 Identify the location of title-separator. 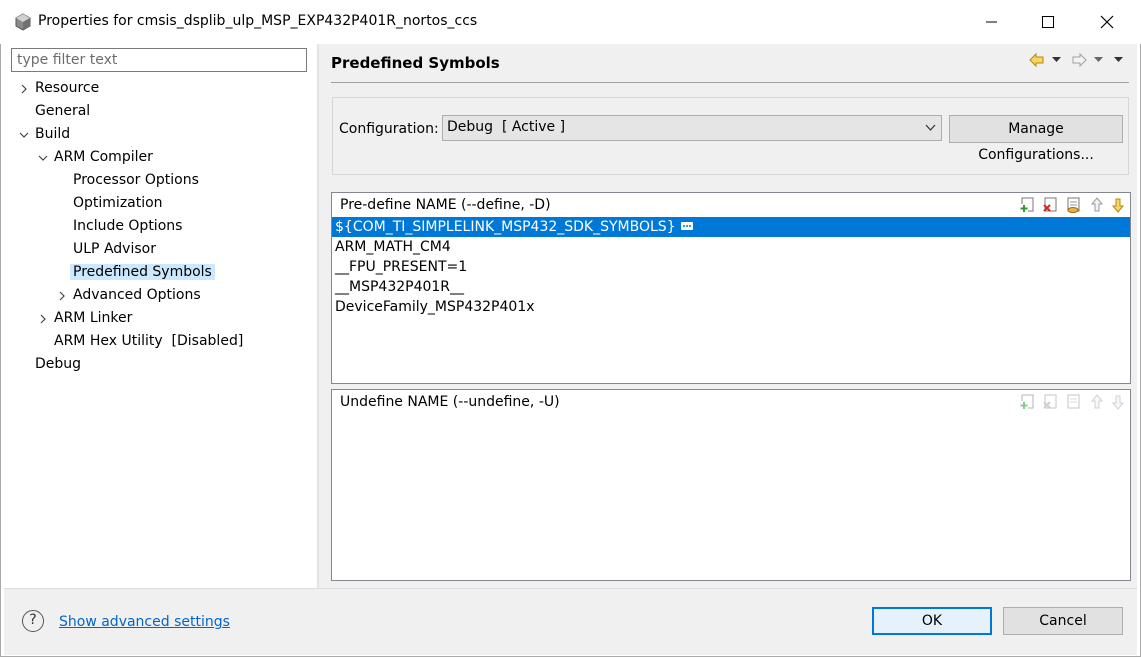
(730, 82).